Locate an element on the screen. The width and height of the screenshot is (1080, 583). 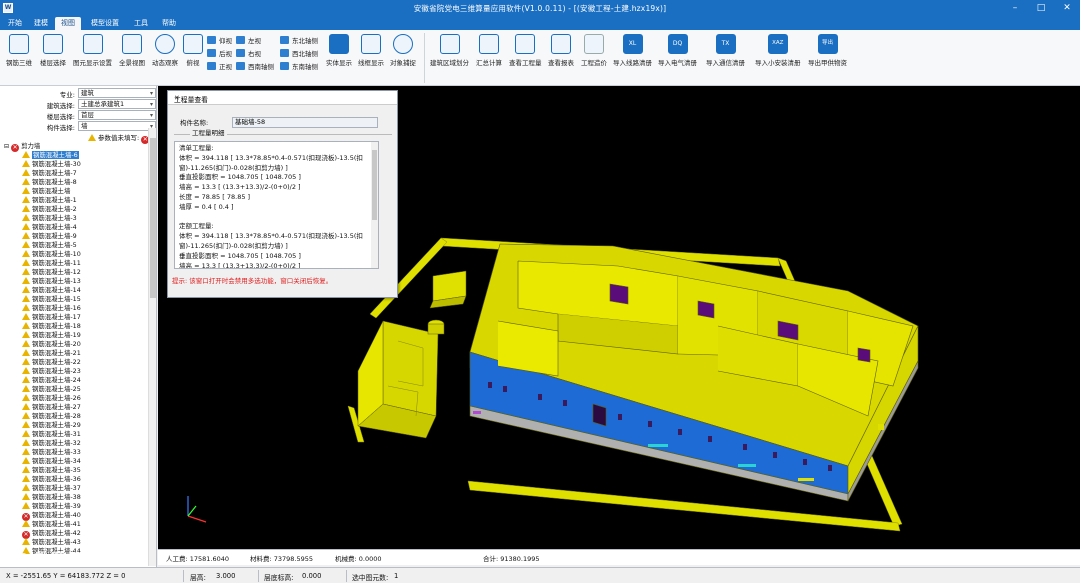
tree-item: 钢筋混凝土墙-15 is located at coordinates (51, 299).